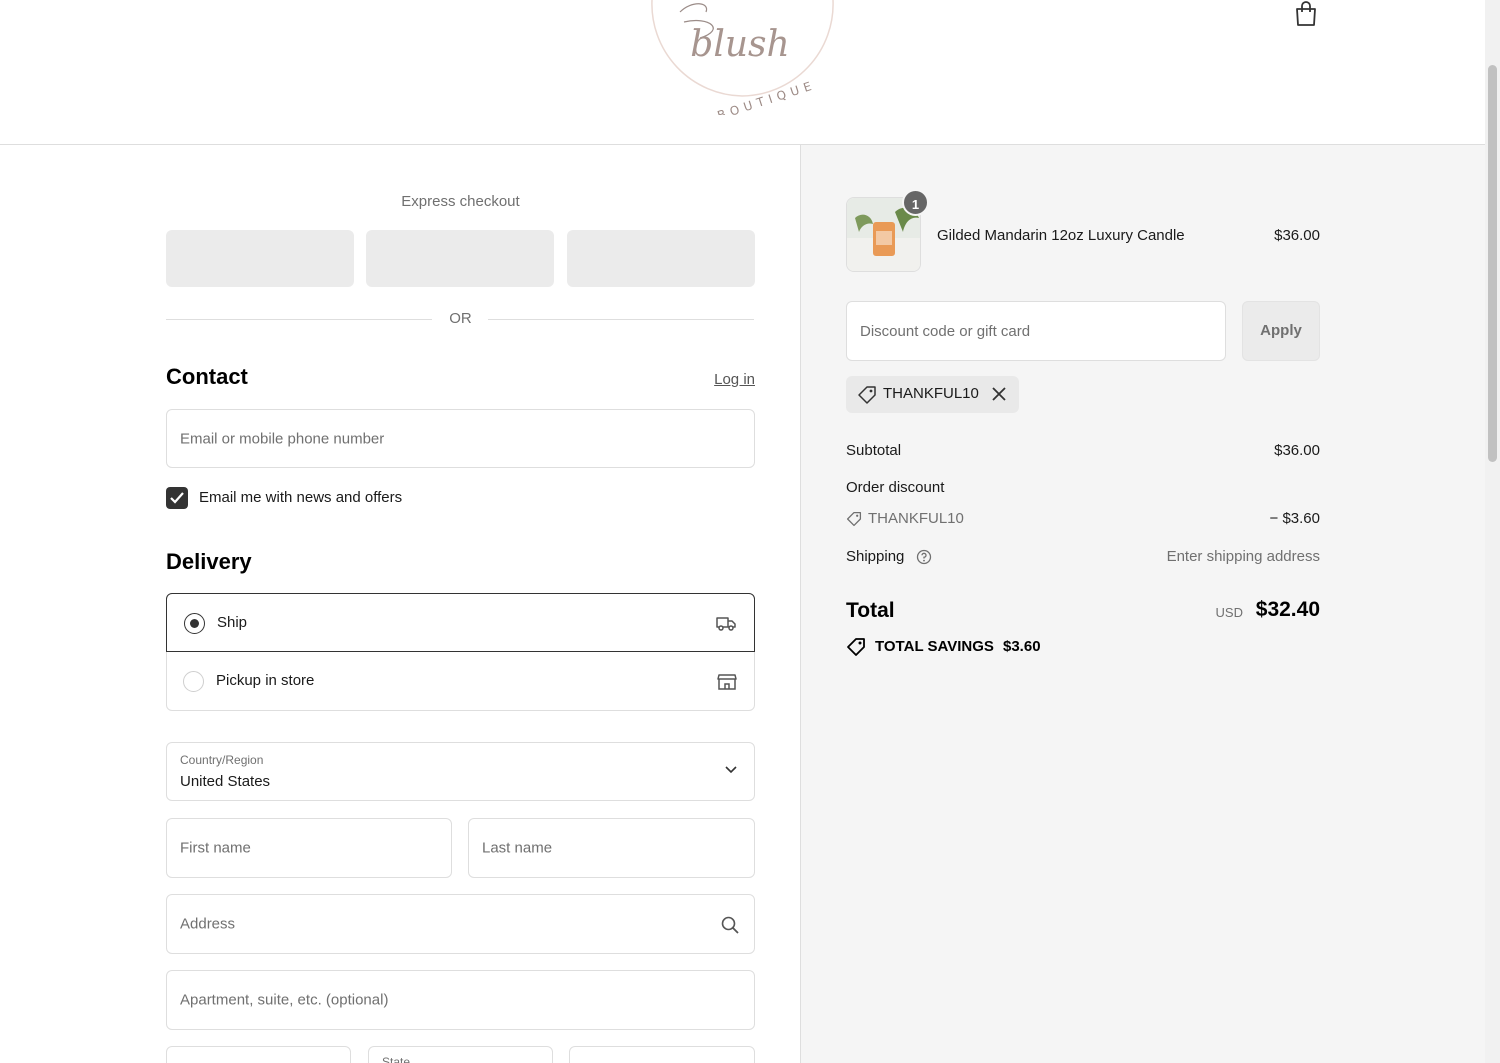  I want to click on checkmark-icon, so click(177, 498).